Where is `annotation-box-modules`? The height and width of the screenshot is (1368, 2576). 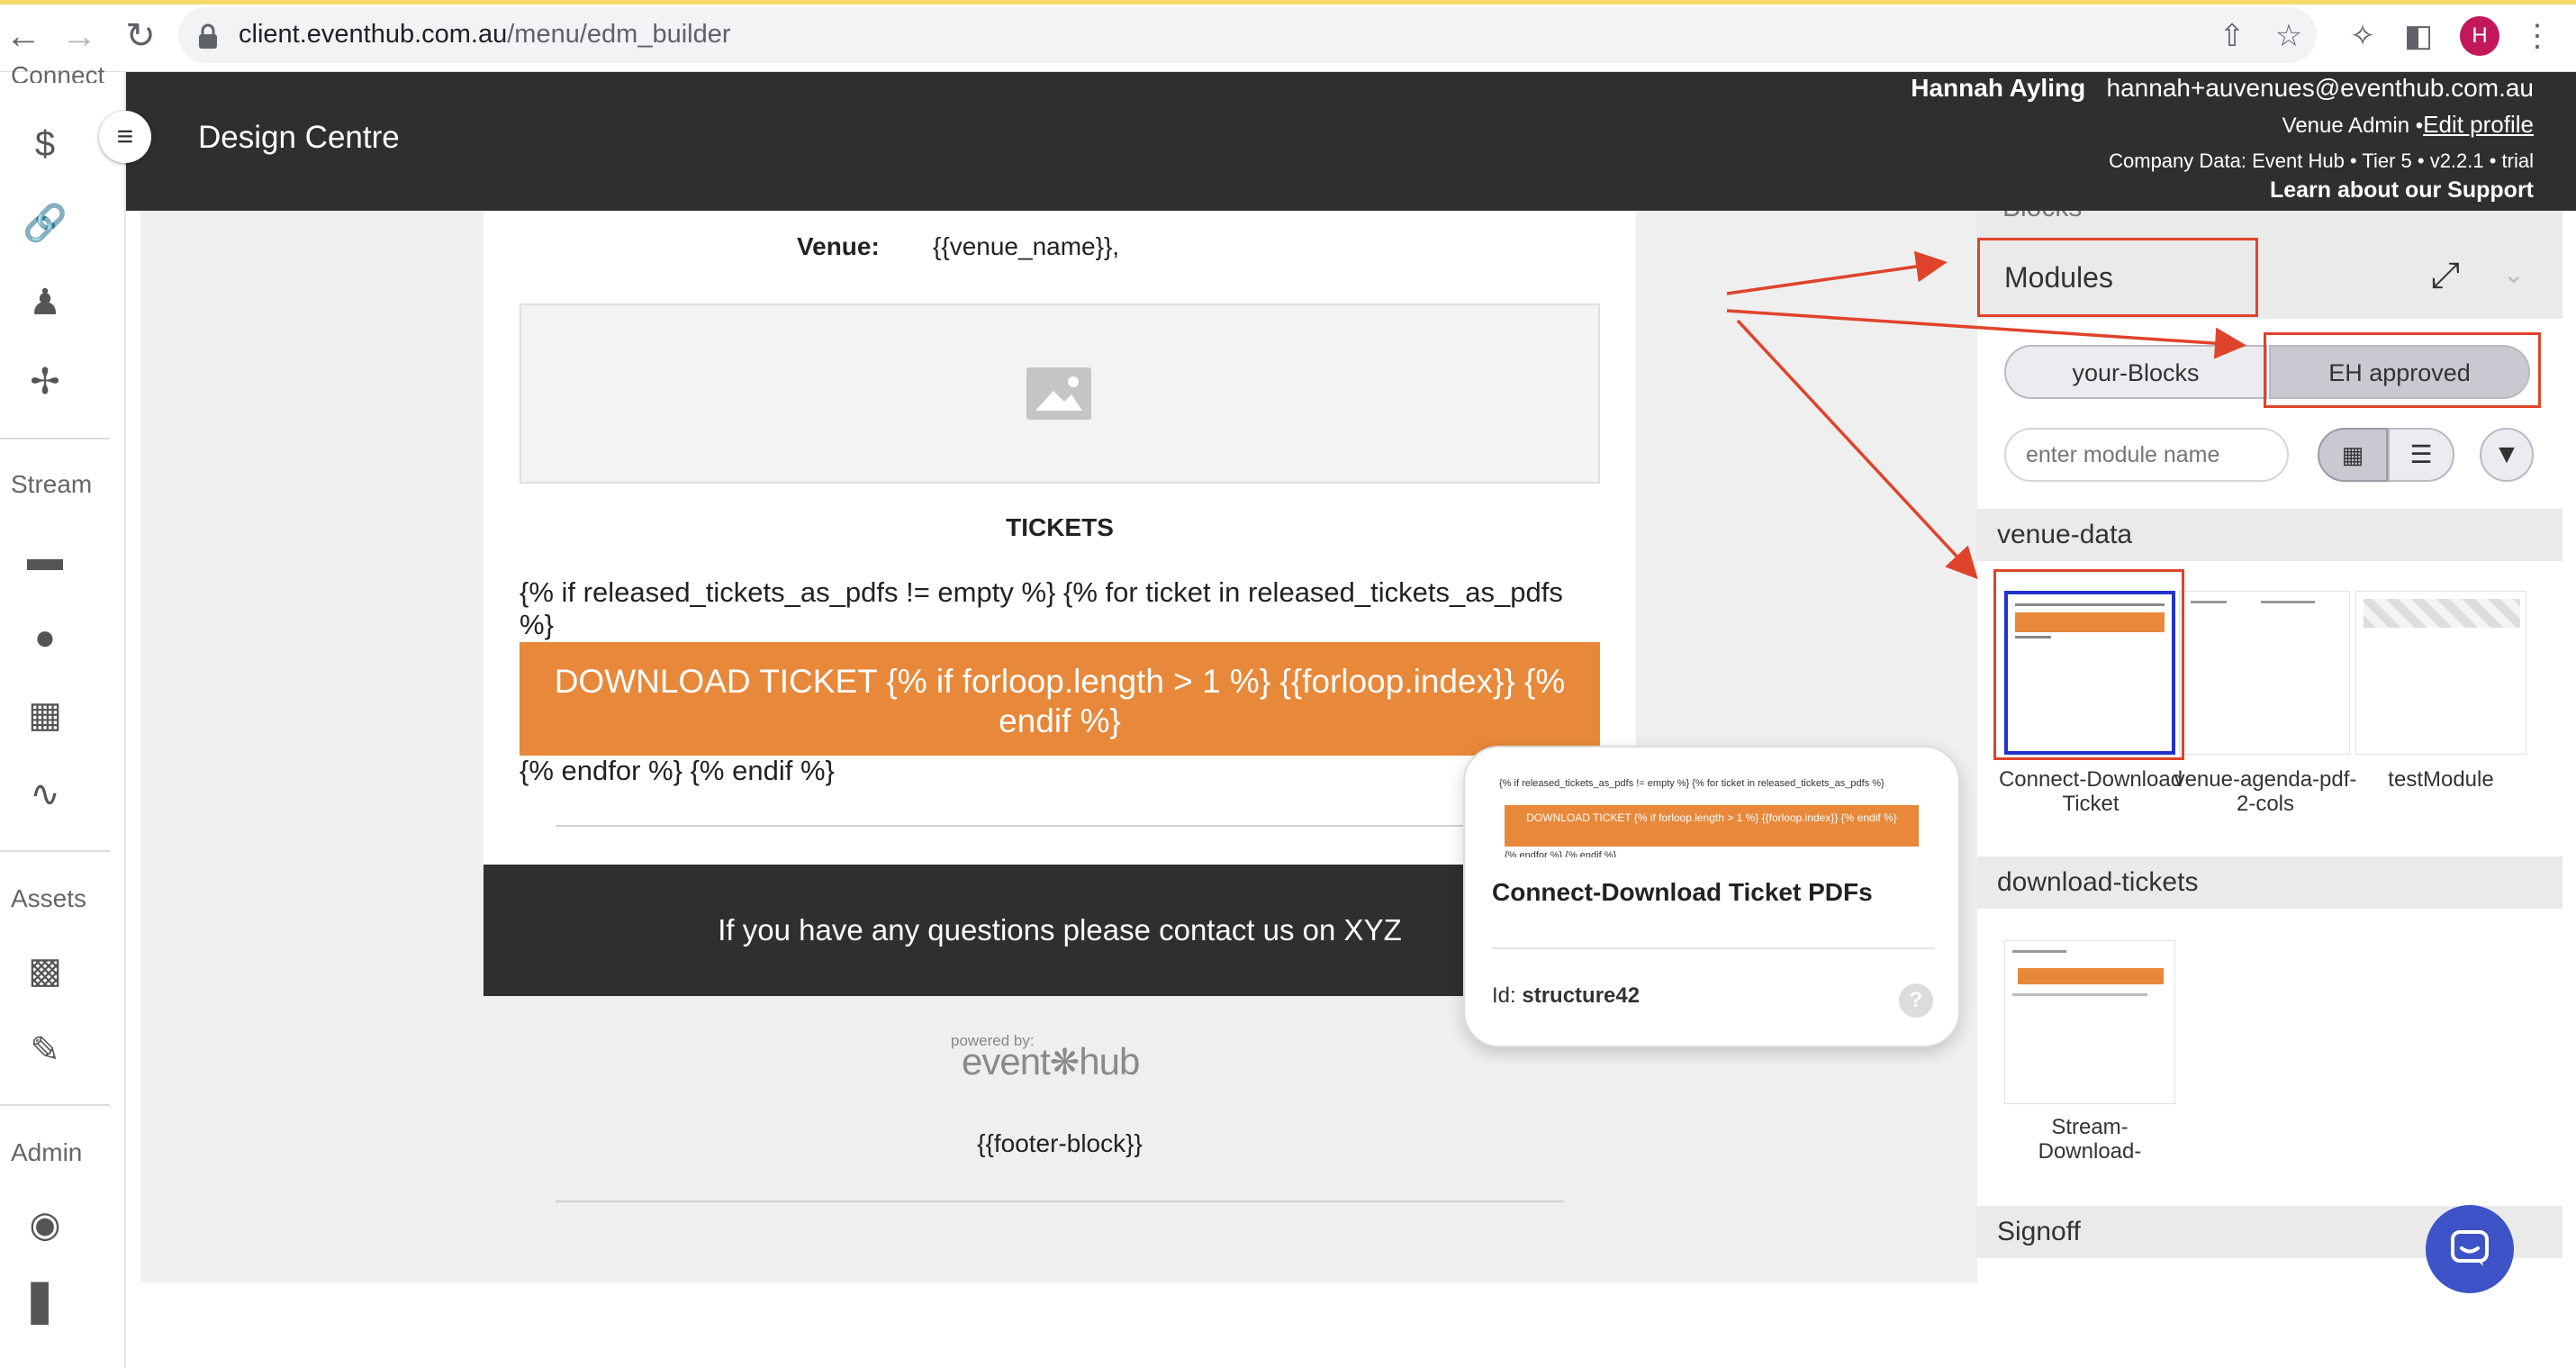 annotation-box-modules is located at coordinates (2117, 277).